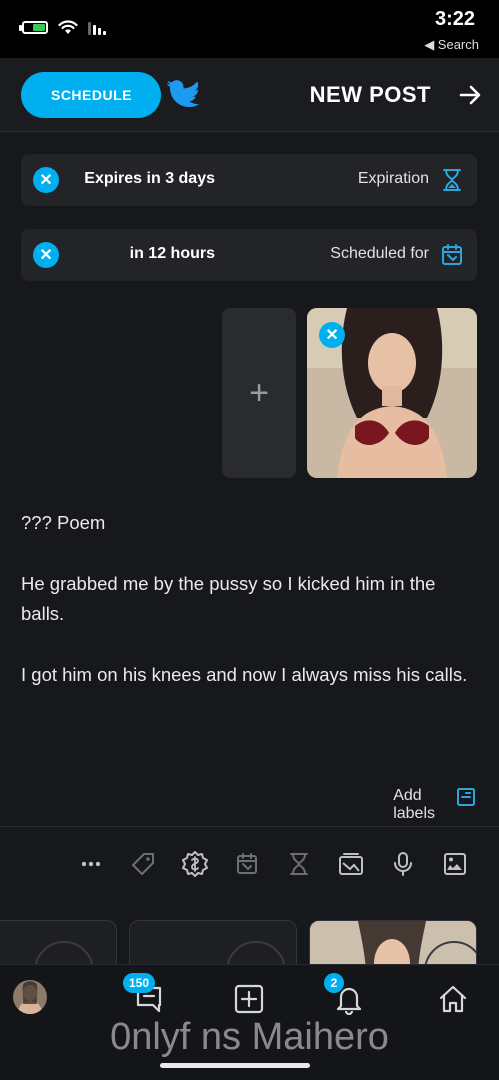 Image resolution: width=499 pixels, height=1080 pixels. I want to click on tag-icon, so click(143, 864).